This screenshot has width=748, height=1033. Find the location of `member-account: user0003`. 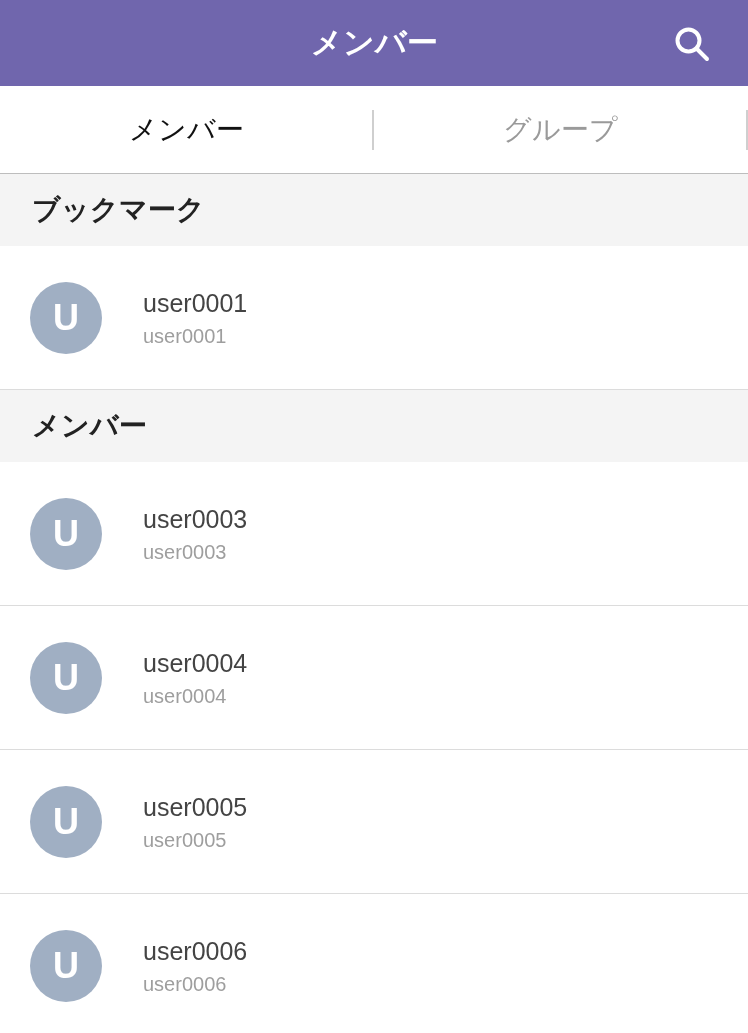

member-account: user0003 is located at coordinates (185, 551).